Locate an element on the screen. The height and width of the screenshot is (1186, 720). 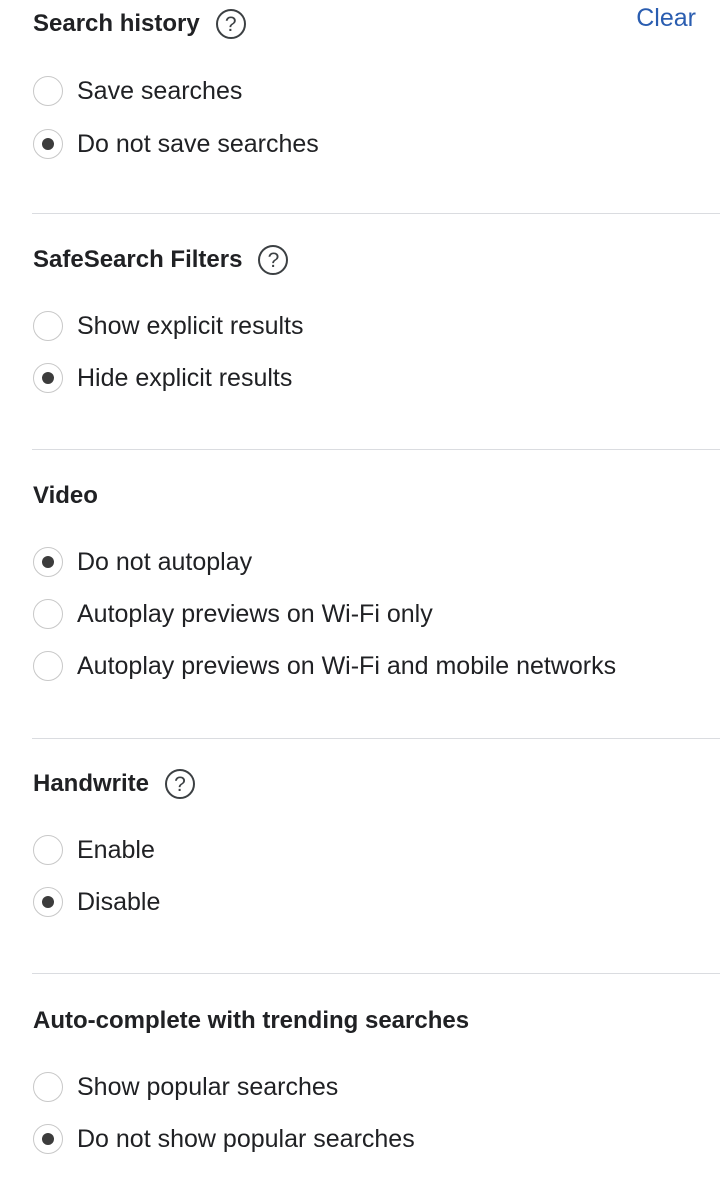
option-disable-handwrite: Disable is located at coordinates (96, 902).